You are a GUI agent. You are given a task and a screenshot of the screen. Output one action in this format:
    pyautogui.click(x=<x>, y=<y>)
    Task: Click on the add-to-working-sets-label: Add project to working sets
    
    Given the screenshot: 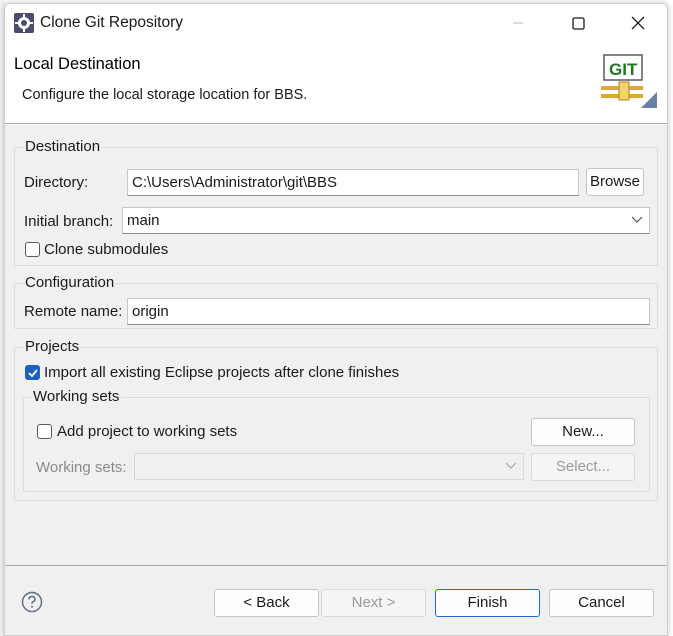 What is the action you would take?
    pyautogui.click(x=147, y=431)
    